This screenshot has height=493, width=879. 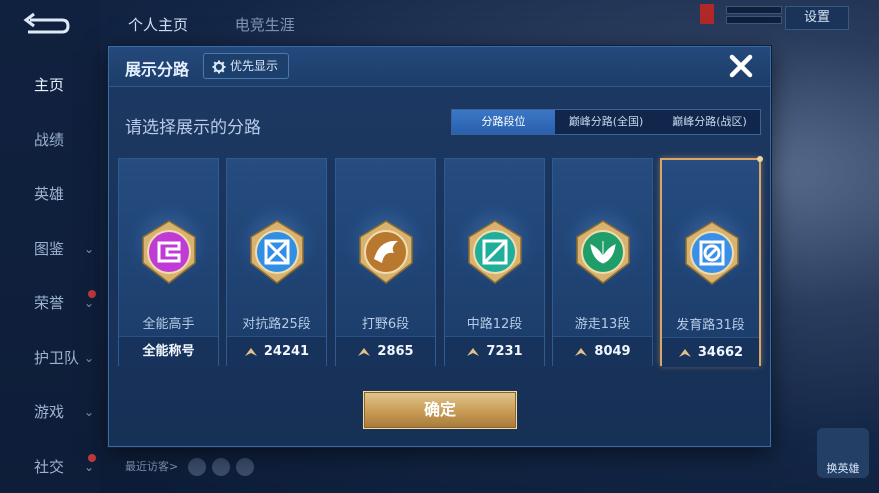 I want to click on lane-card-clash: 对抗路25段 24241, so click(x=276, y=262).